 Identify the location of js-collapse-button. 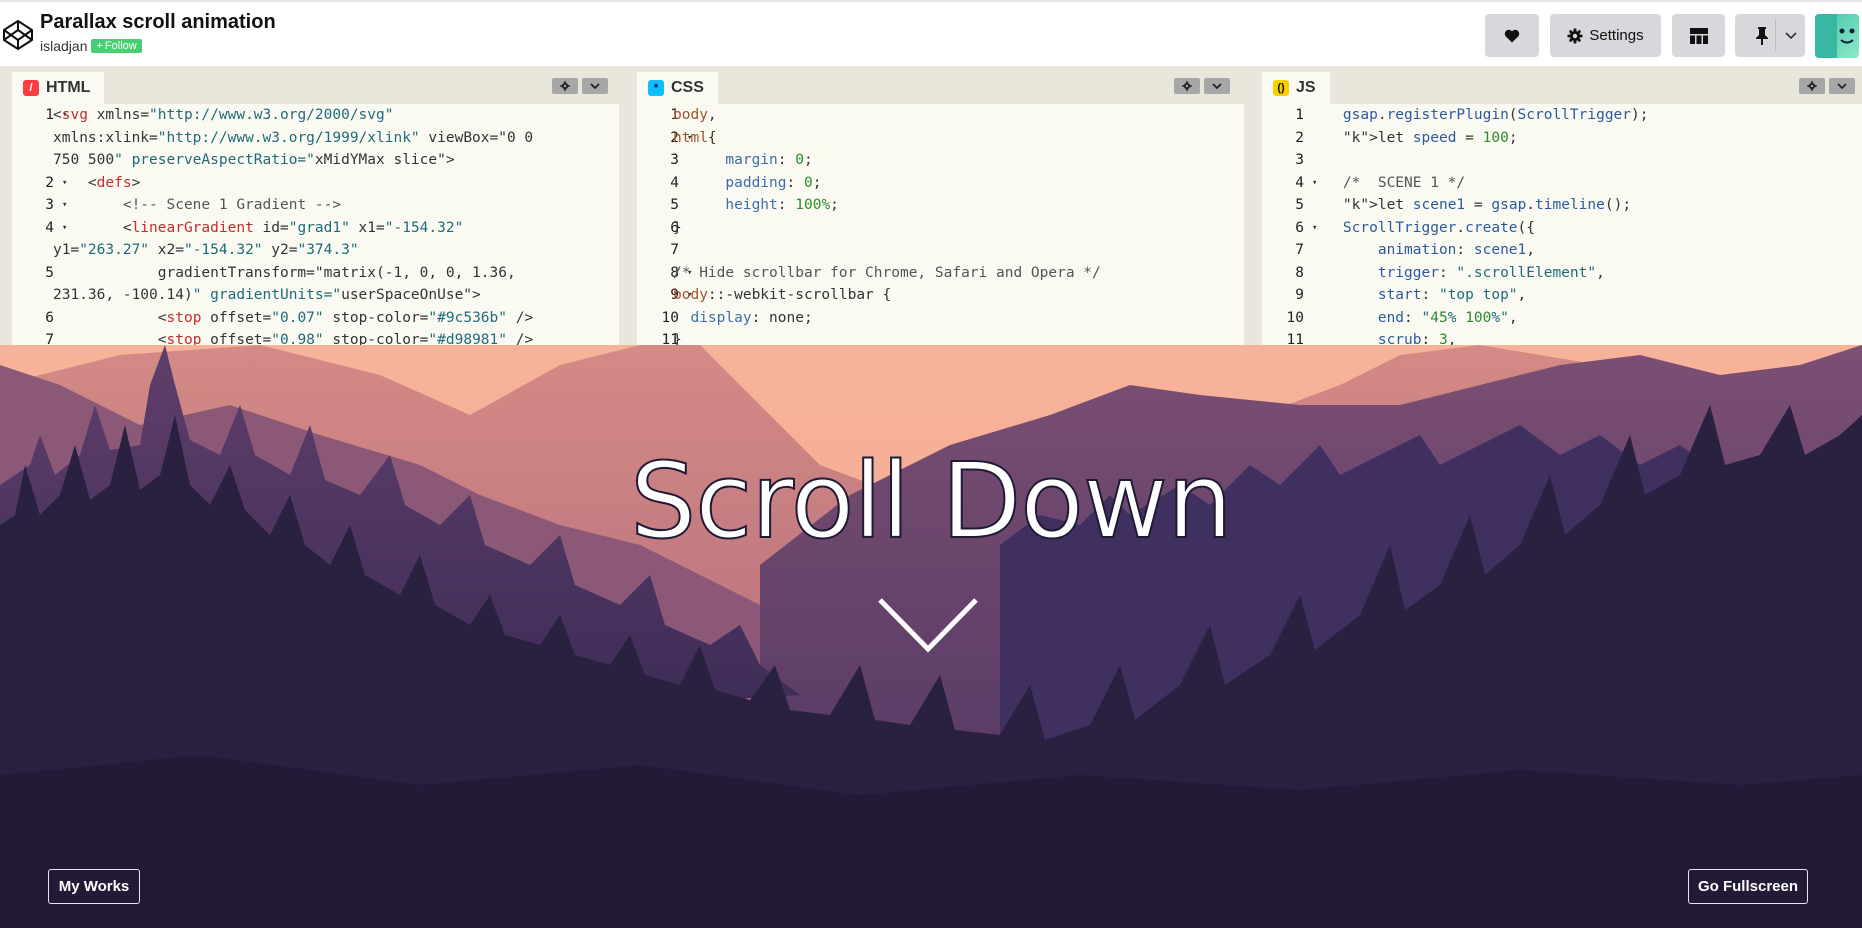
(1842, 86).